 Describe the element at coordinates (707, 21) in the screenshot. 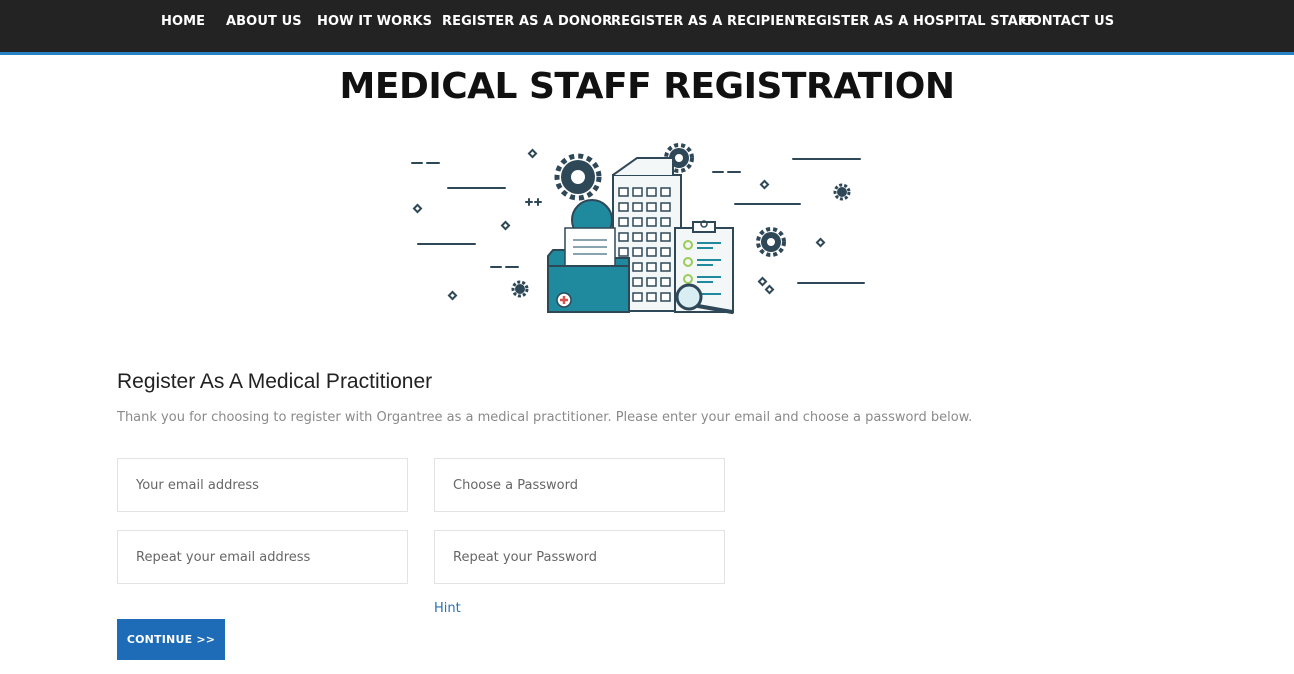

I see `nav-register-recipient: REGISTER AS A RECIPIENT` at that location.